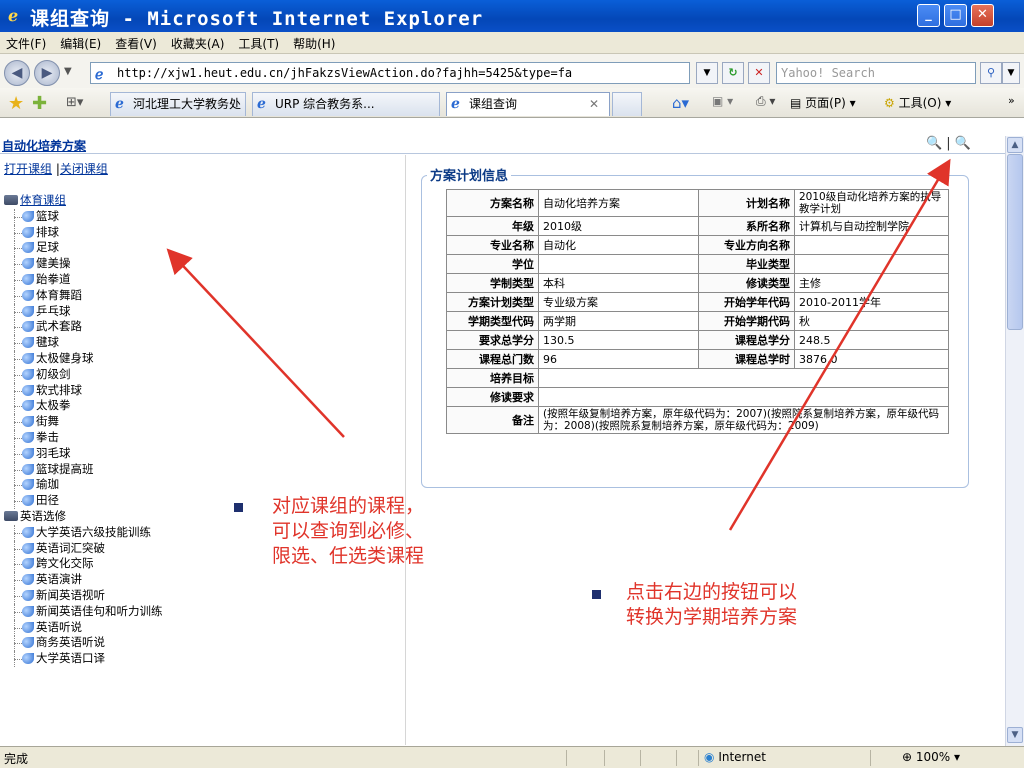 The height and width of the screenshot is (768, 1024). I want to click on annotation-arrow-left, so click(255, 343).